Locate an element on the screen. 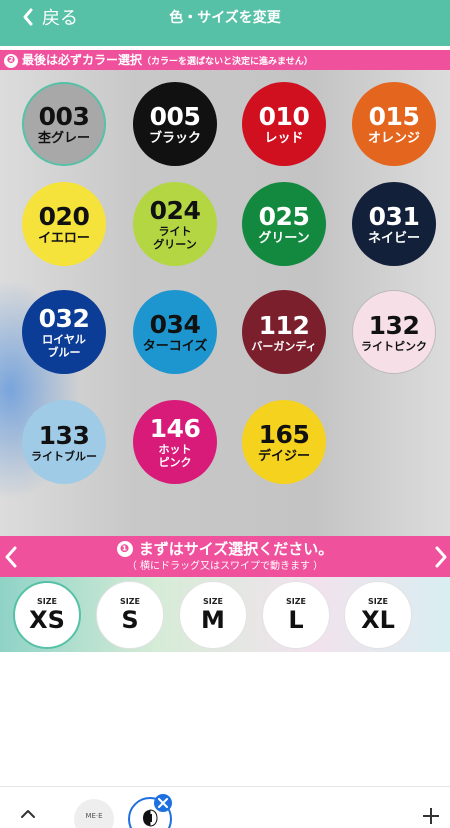  color-swatch-031: 031 ネイビー is located at coordinates (394, 224).